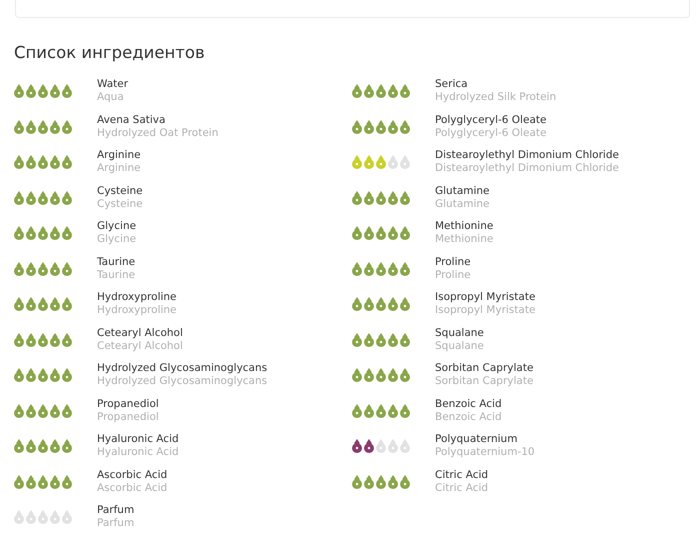  What do you see at coordinates (110, 52) in the screenshot?
I see `section-title: Список ингредиентов` at bounding box center [110, 52].